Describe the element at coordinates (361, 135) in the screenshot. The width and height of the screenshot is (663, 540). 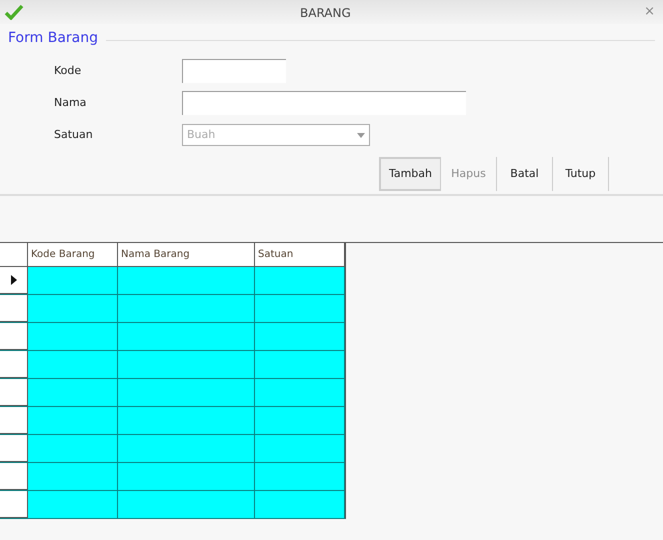
I see `dropdown-arrow-icon` at that location.